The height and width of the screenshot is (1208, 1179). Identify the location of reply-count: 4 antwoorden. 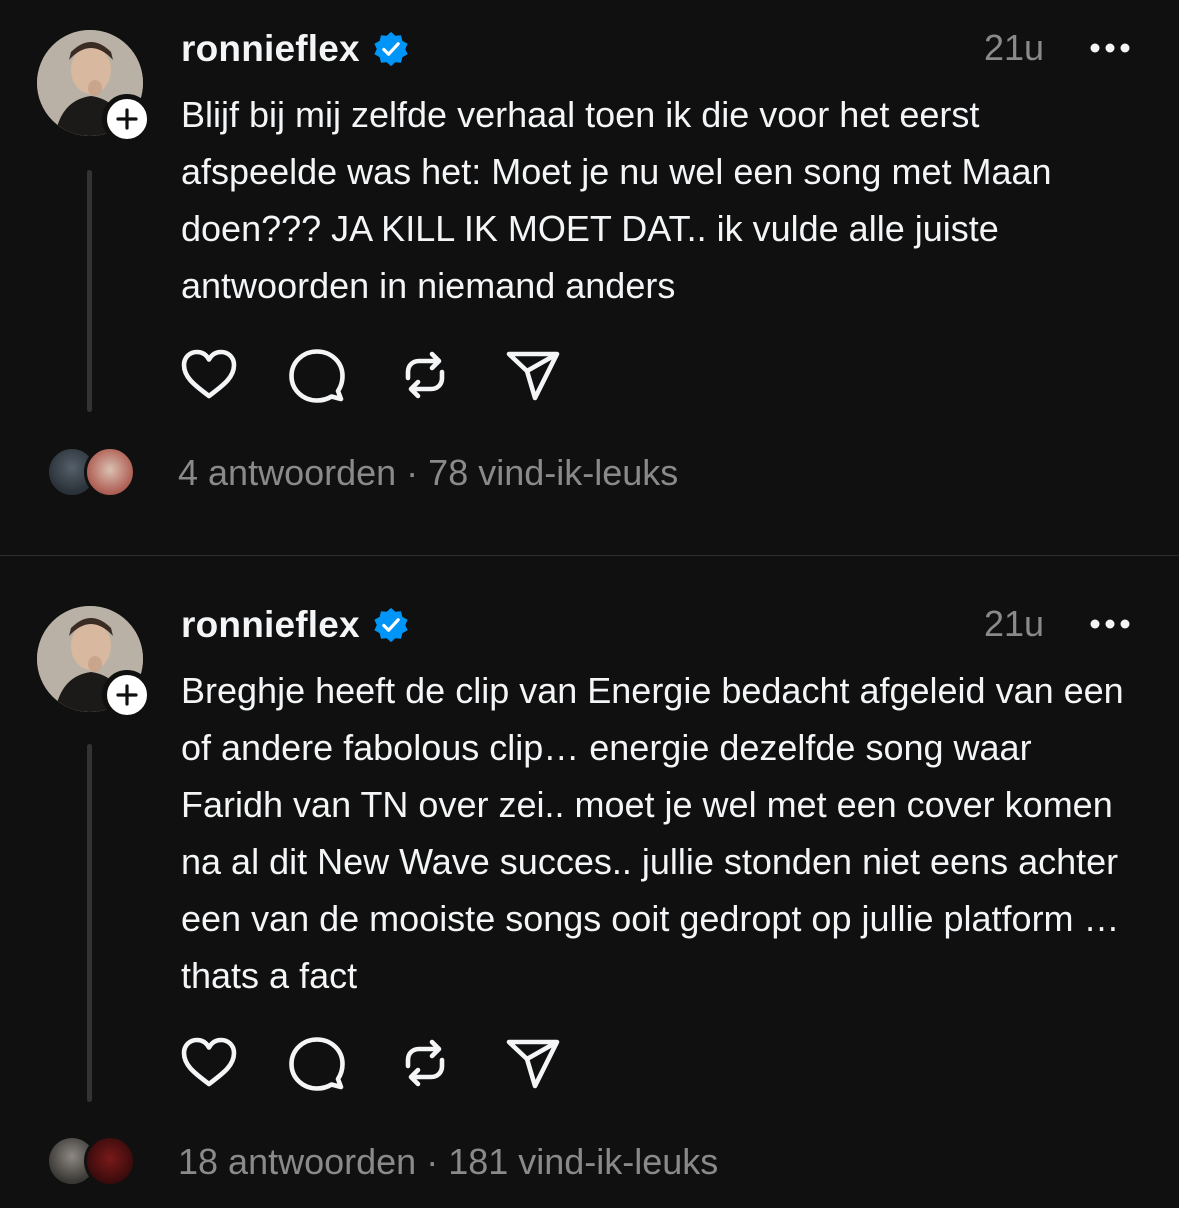
(287, 472).